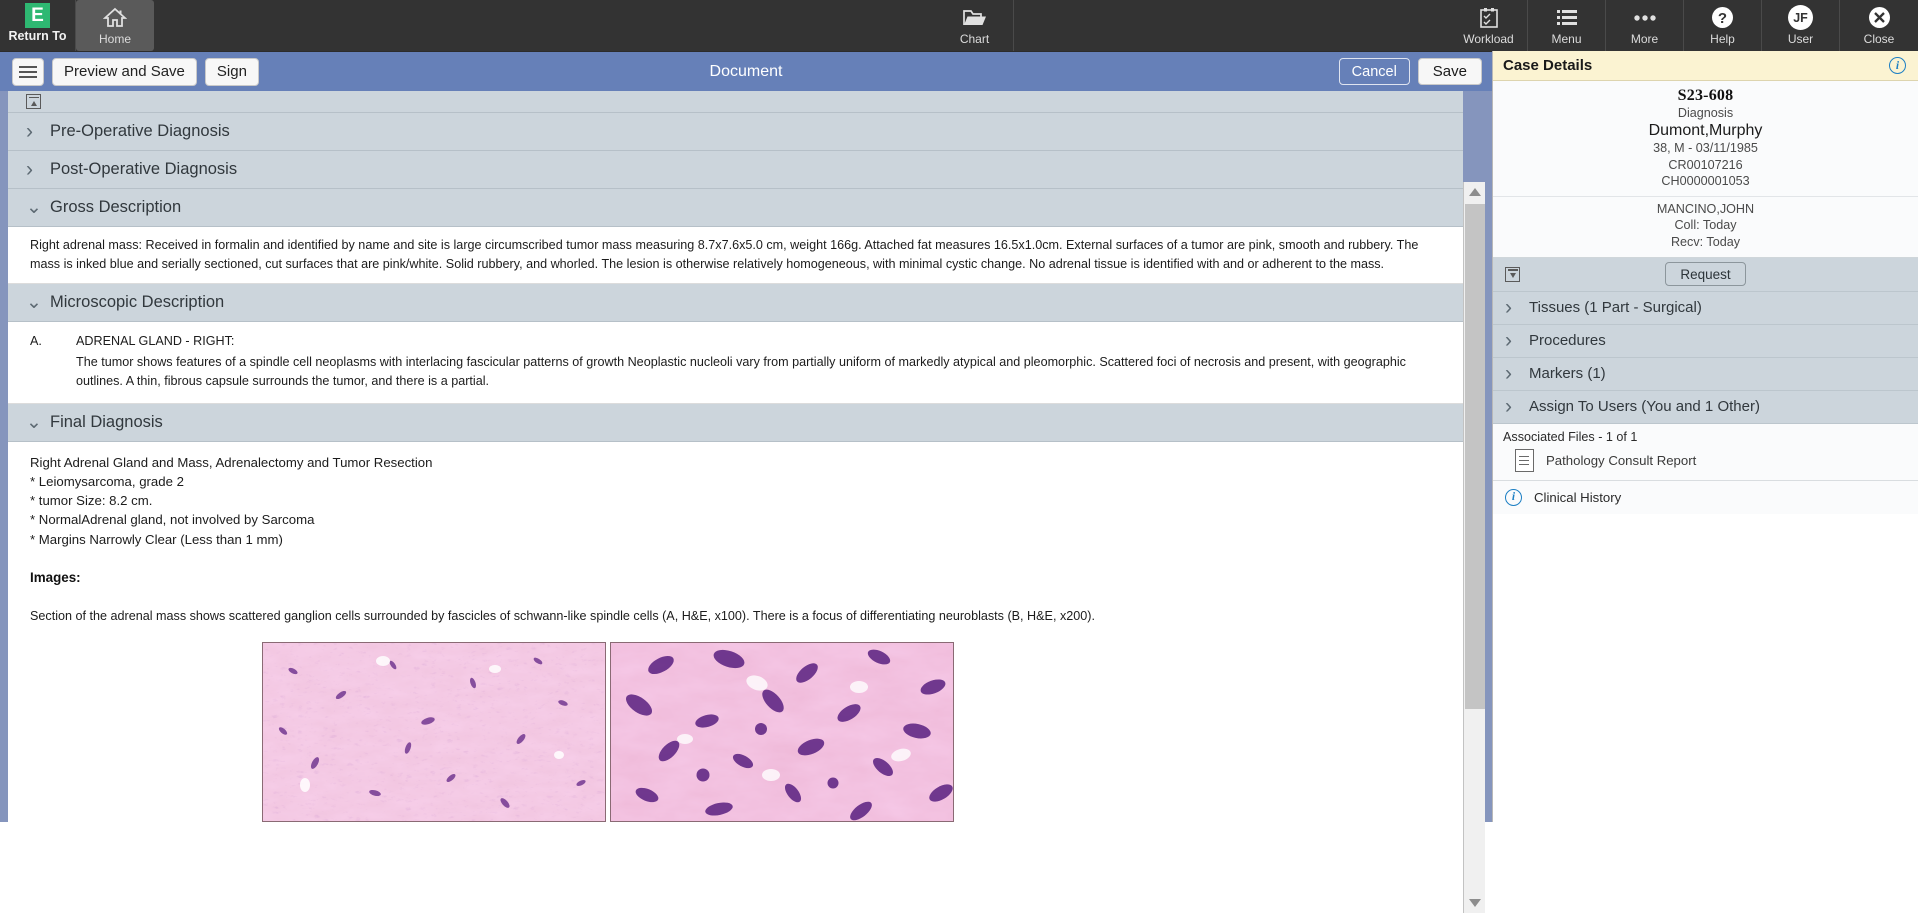 This screenshot has width=1918, height=913. I want to click on workload-button: Workload, so click(1489, 25).